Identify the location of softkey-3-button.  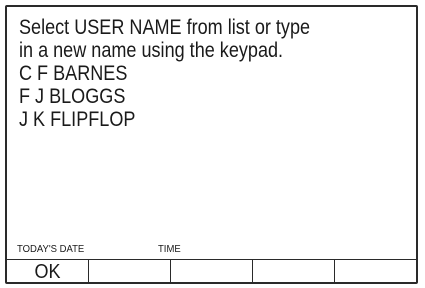
(212, 271).